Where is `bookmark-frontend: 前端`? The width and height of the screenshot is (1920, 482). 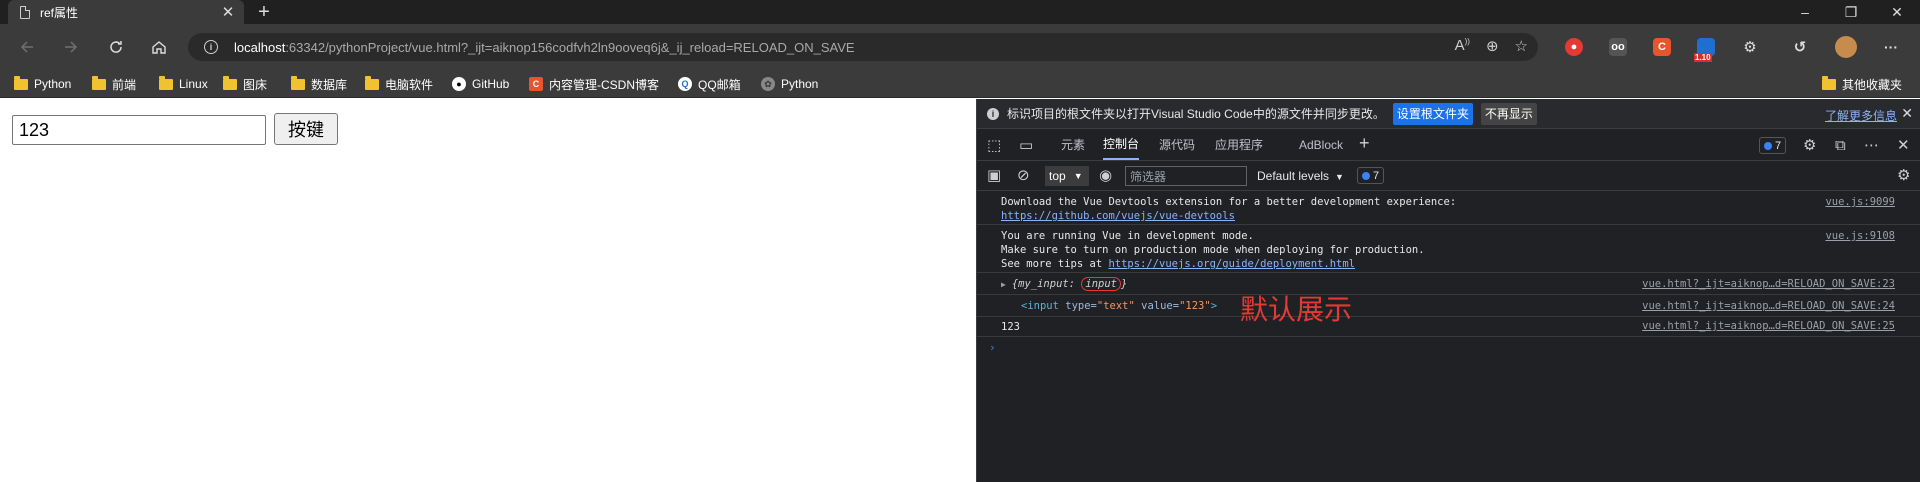 bookmark-frontend: 前端 is located at coordinates (114, 84).